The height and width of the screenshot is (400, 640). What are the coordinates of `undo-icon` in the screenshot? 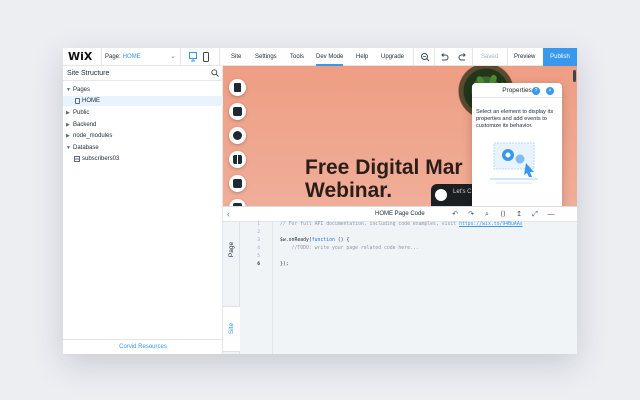 It's located at (444, 57).